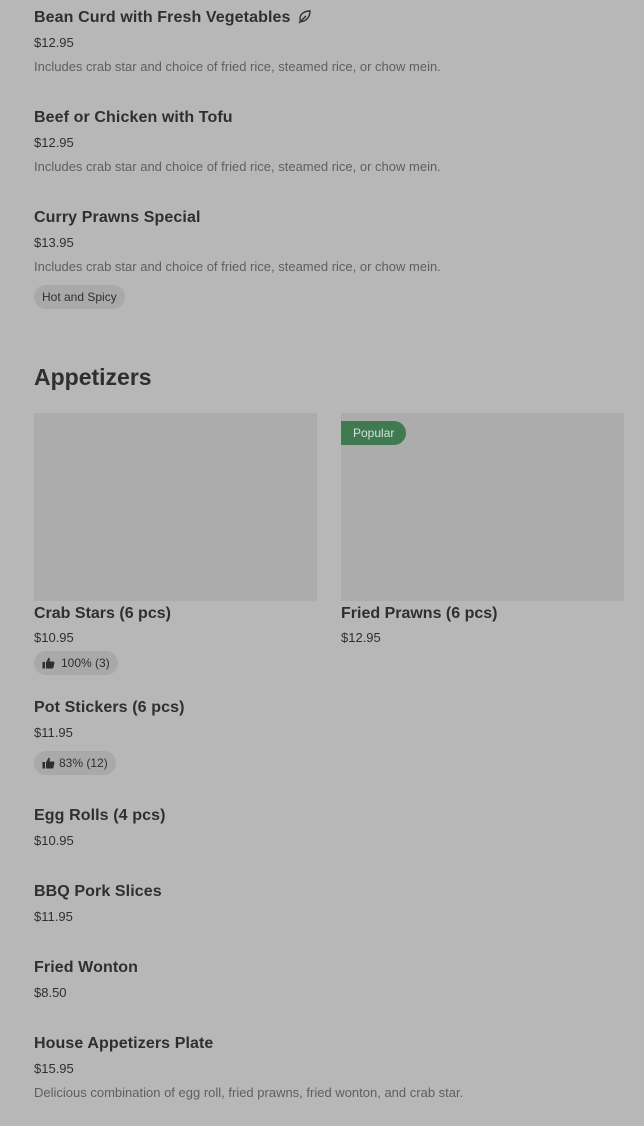 This screenshot has height=1126, width=644. Describe the element at coordinates (75, 763) in the screenshot. I see `rating-badge: 83% (12)` at that location.